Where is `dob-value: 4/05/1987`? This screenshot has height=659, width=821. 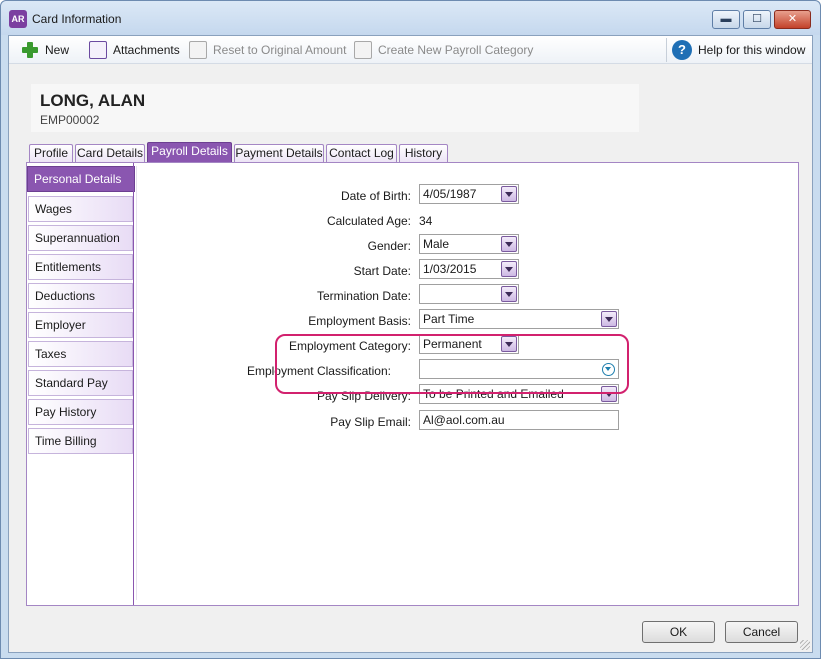 dob-value: 4/05/1987 is located at coordinates (450, 194).